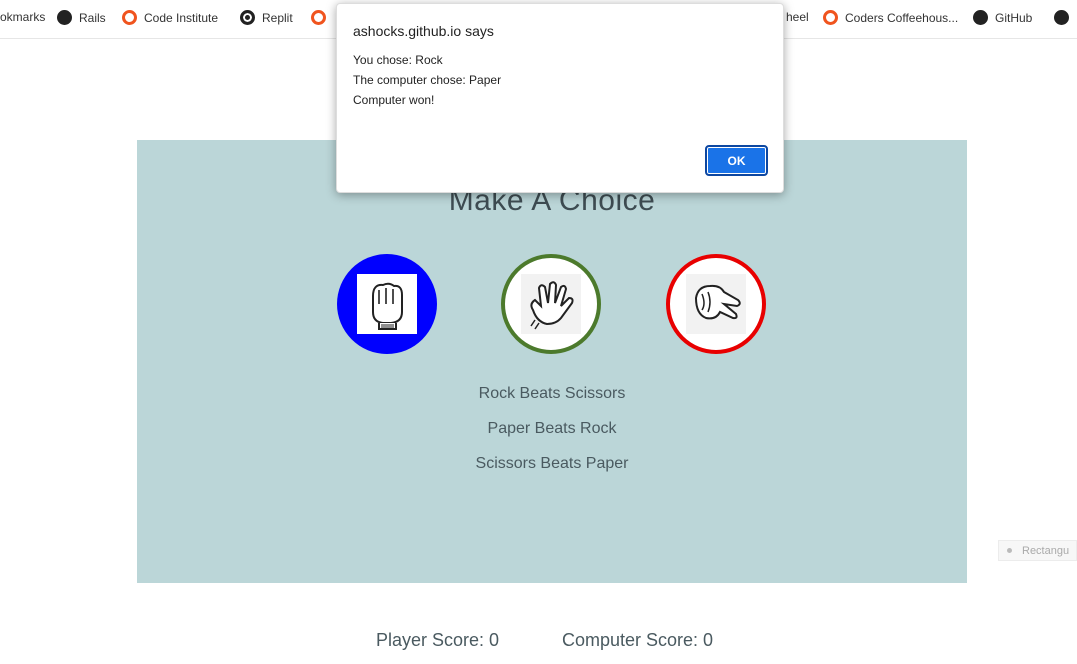 The width and height of the screenshot is (1077, 664). I want to click on bookmark-label: Rails, so click(92, 17).